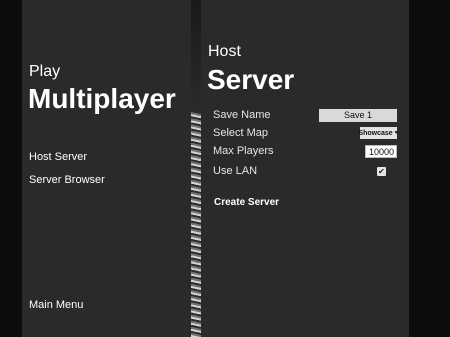  Describe the element at coordinates (381, 151) in the screenshot. I see `max-players-input: 10000` at that location.